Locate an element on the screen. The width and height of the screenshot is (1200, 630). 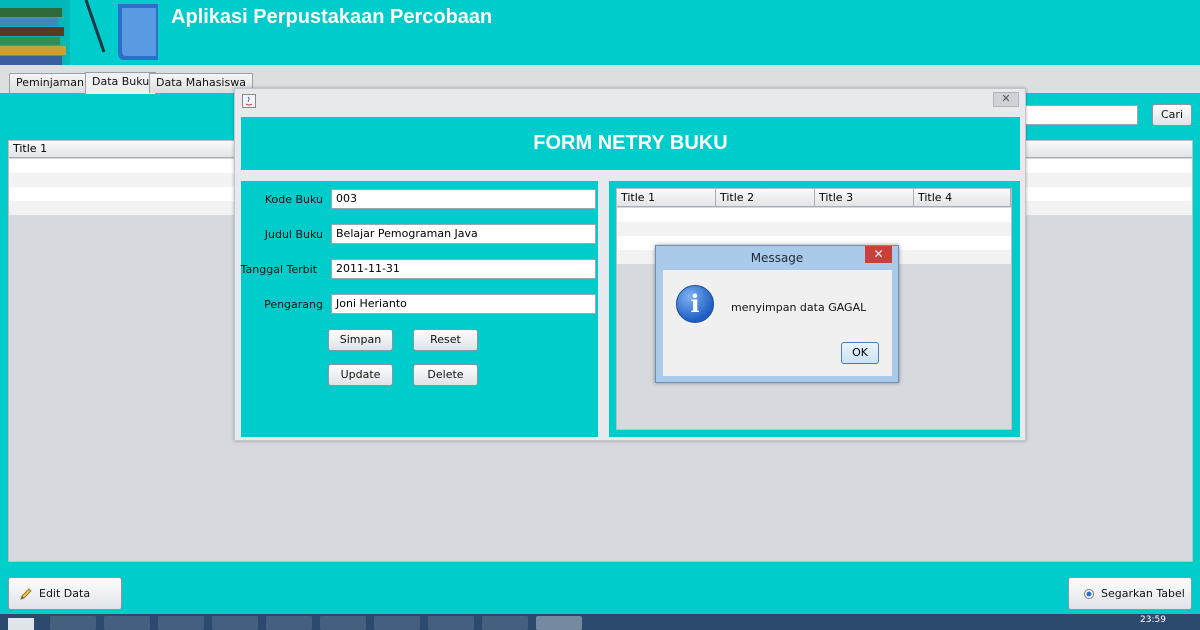
message-text: menyimpan data GAGAL is located at coordinates (799, 307).